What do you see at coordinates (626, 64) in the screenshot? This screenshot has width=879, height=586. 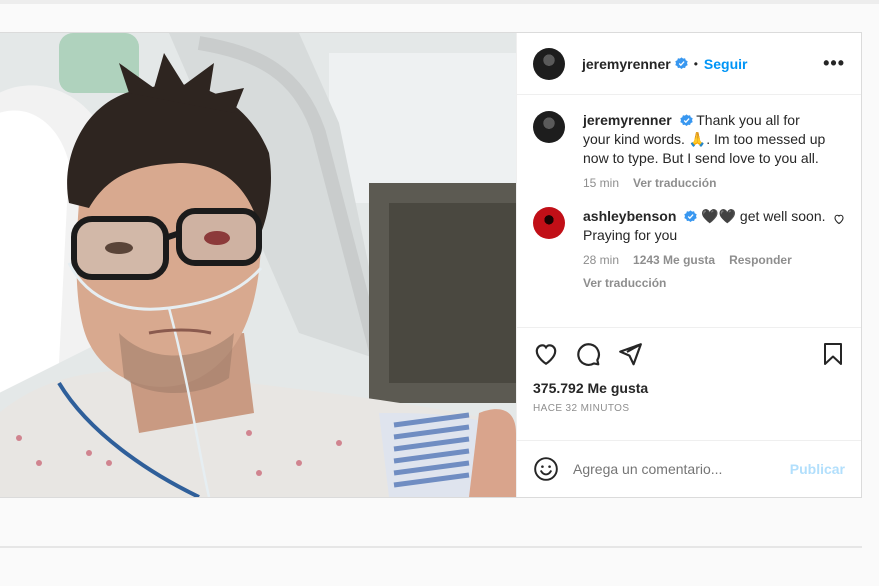 I see `author-username: jeremyrenner` at bounding box center [626, 64].